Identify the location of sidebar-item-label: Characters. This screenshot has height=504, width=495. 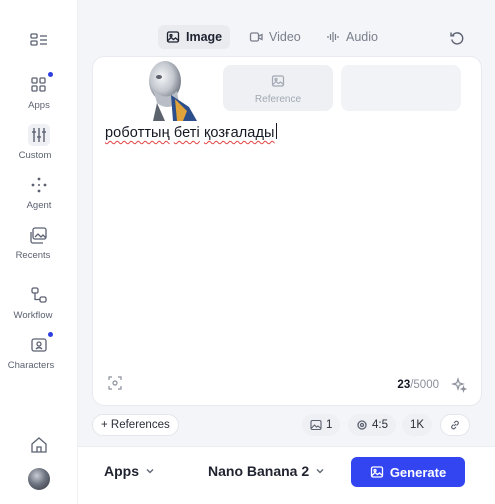
(31, 365).